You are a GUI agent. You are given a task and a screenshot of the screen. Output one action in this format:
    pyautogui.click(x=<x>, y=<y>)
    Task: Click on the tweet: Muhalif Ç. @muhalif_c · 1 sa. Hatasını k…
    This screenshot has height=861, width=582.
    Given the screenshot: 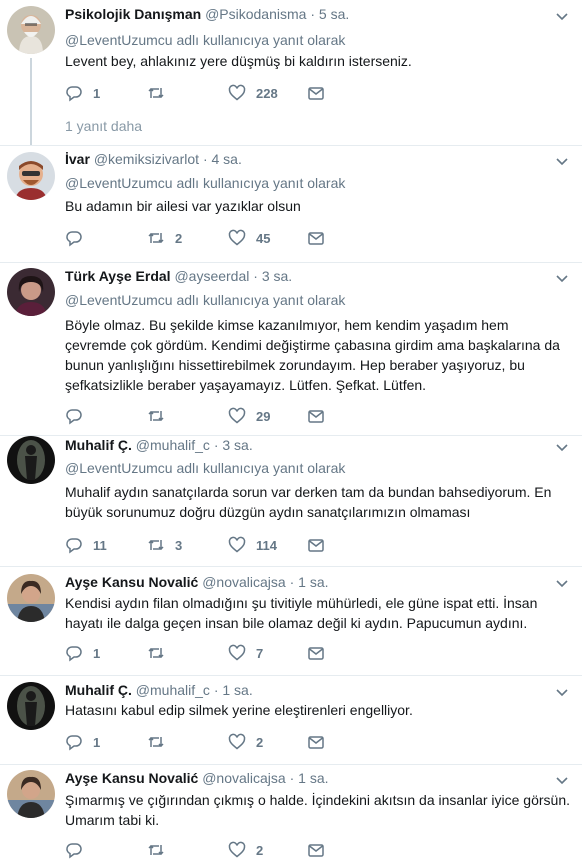 What is the action you would take?
    pyautogui.click(x=291, y=720)
    